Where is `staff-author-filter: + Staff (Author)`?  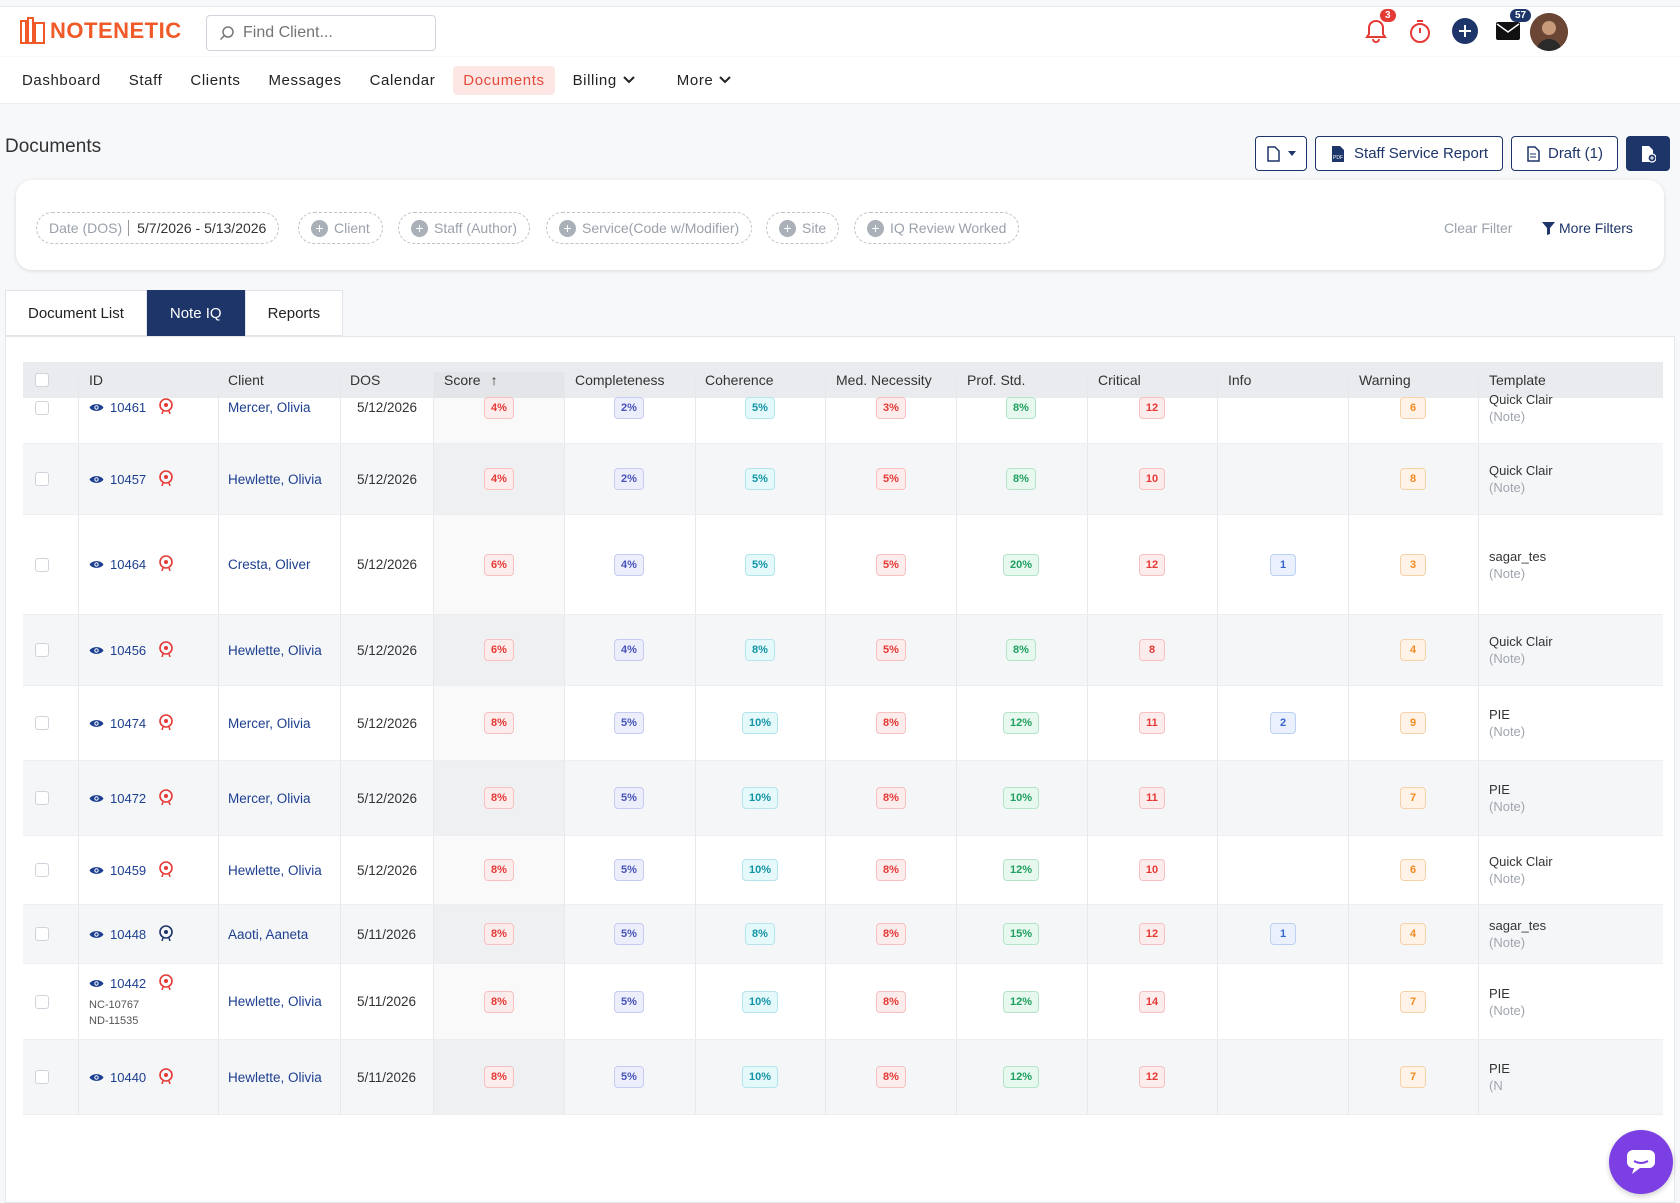 staff-author-filter: + Staff (Author) is located at coordinates (464, 228).